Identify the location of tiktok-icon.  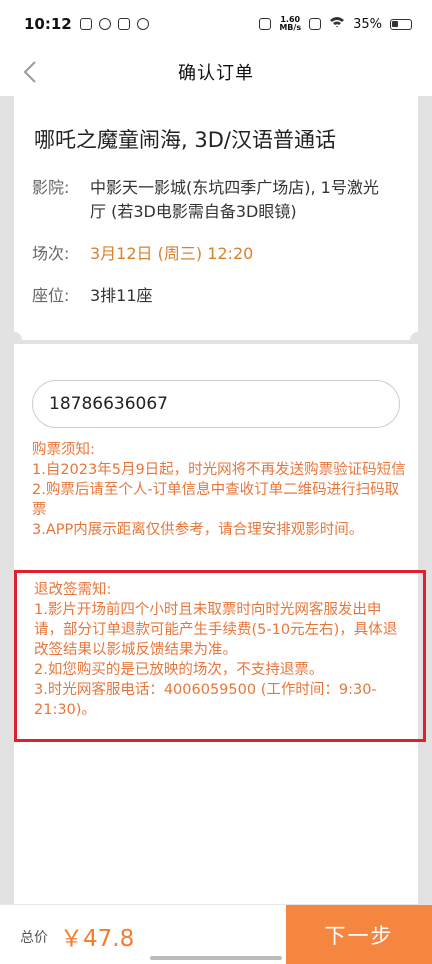
(123, 24).